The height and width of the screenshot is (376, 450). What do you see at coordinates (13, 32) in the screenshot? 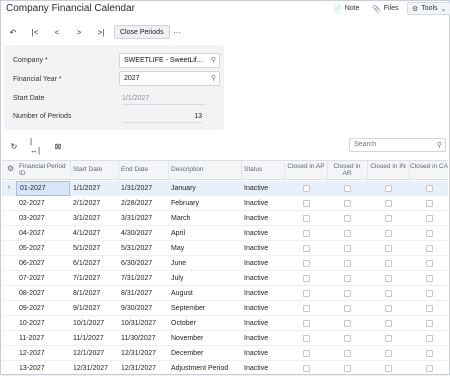
I see `undo-icon: ↶` at bounding box center [13, 32].